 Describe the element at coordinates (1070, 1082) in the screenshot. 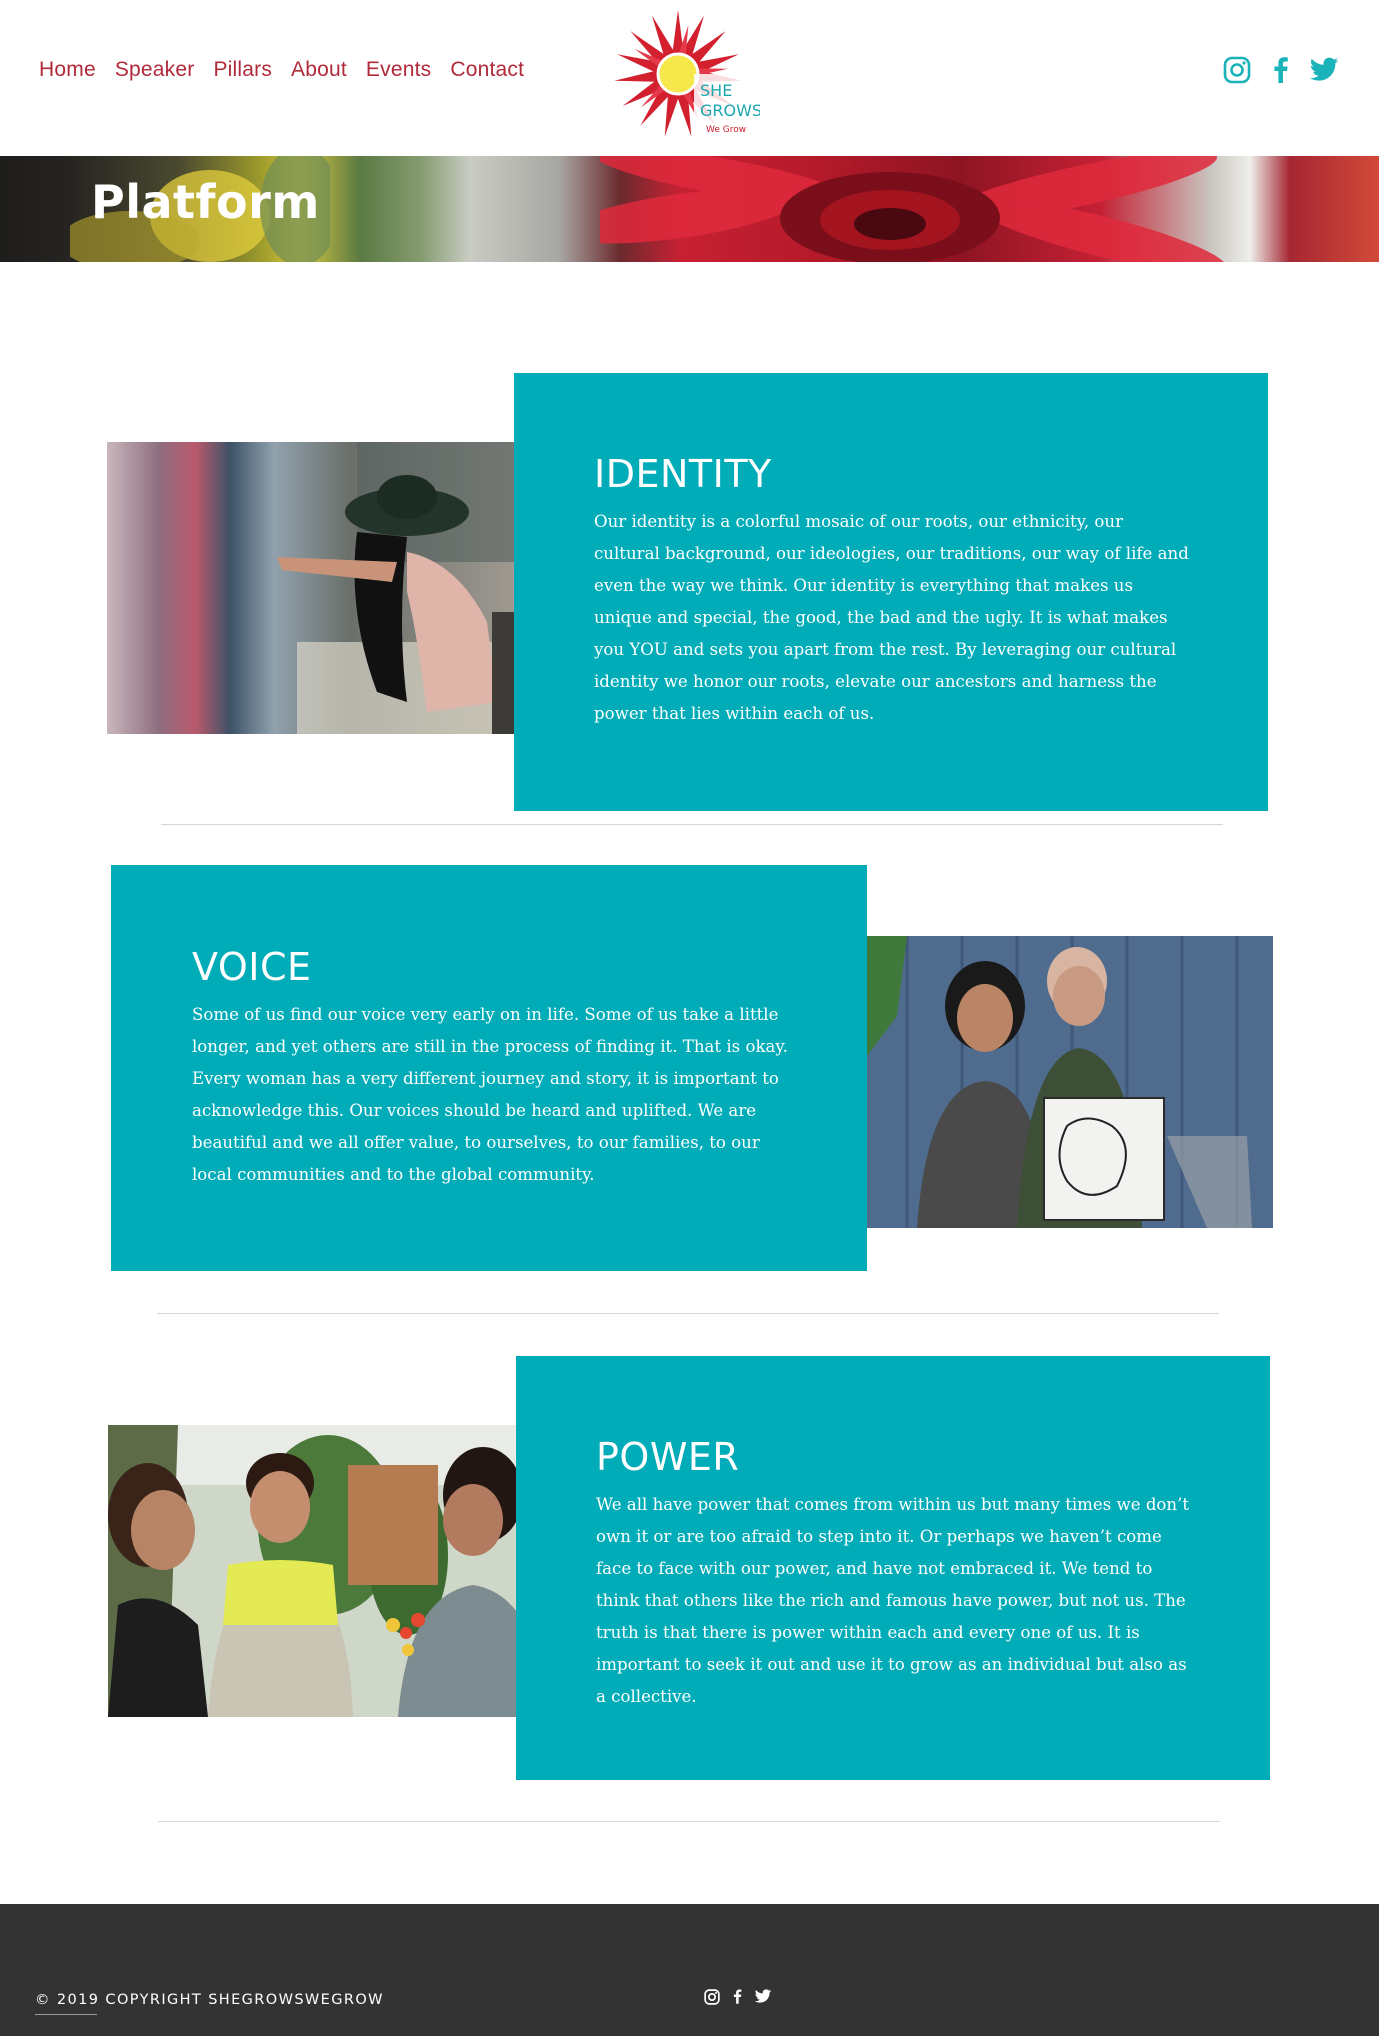

I see `voice-photo` at that location.